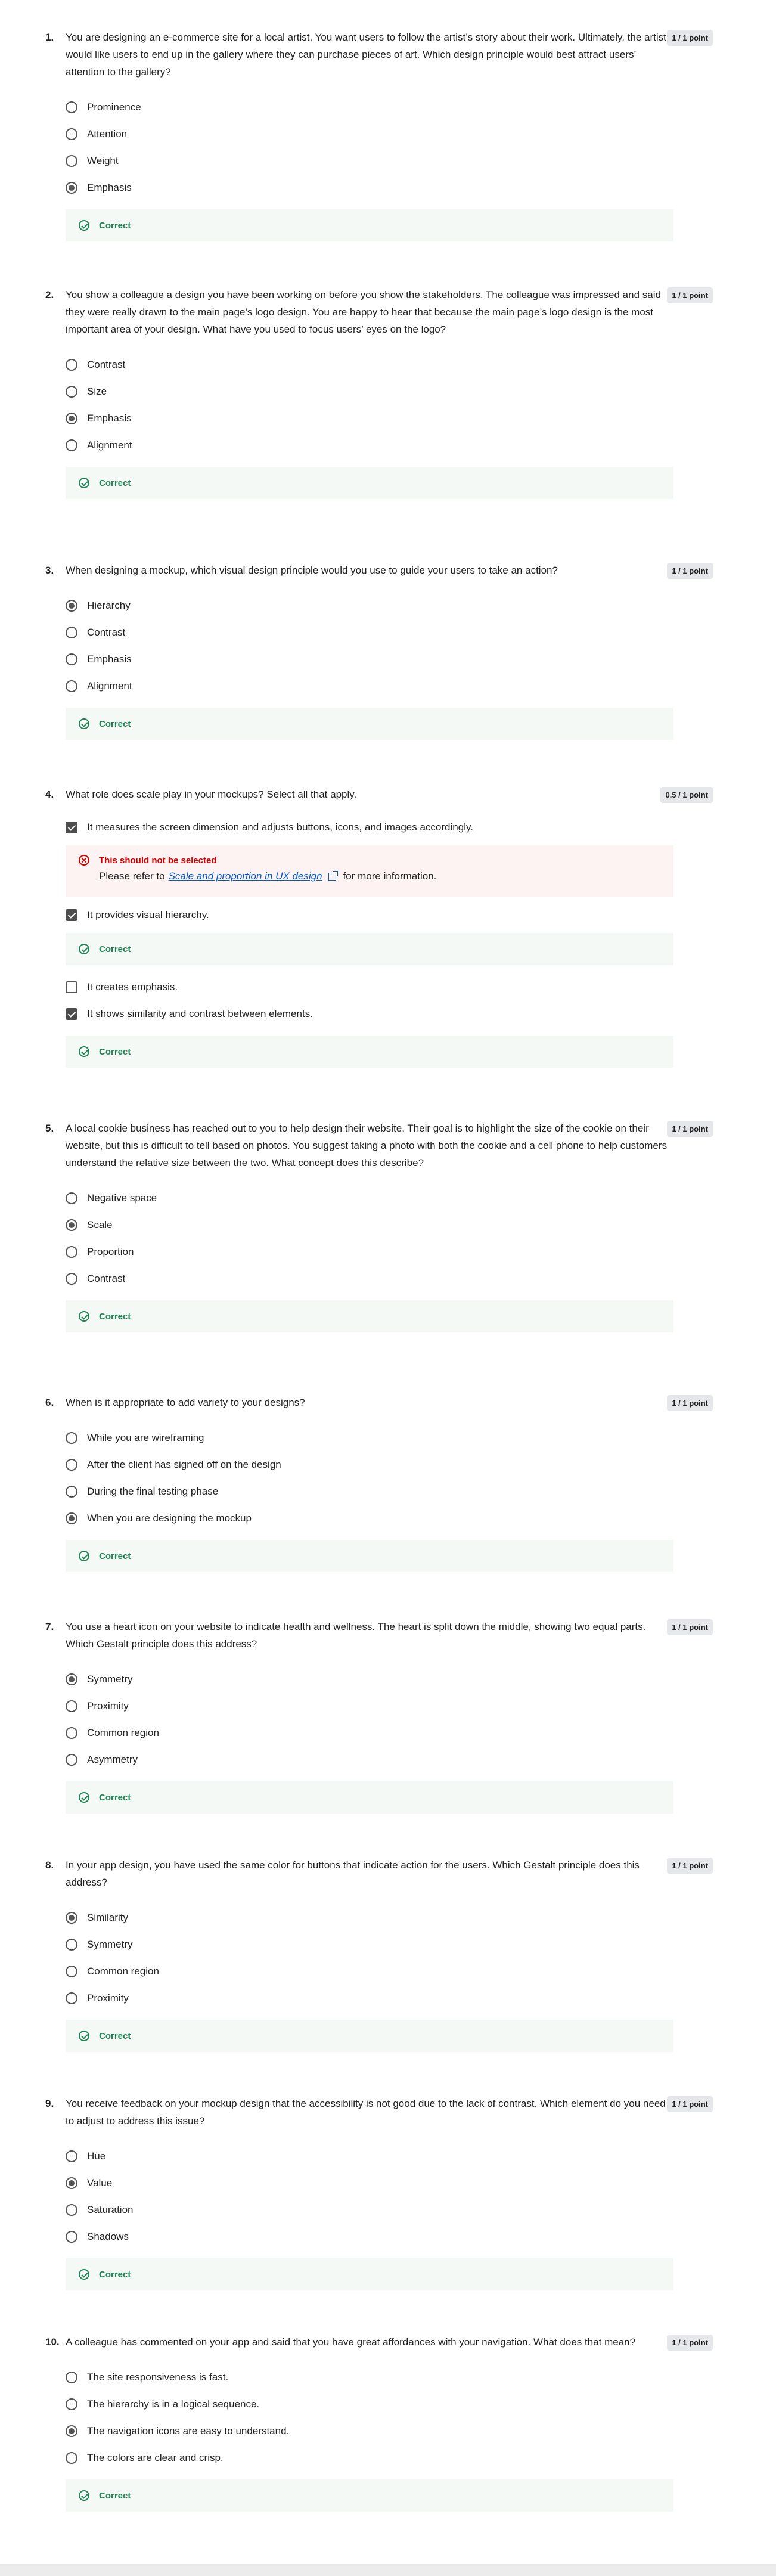  I want to click on option-shadows: Shadows, so click(370, 2236).